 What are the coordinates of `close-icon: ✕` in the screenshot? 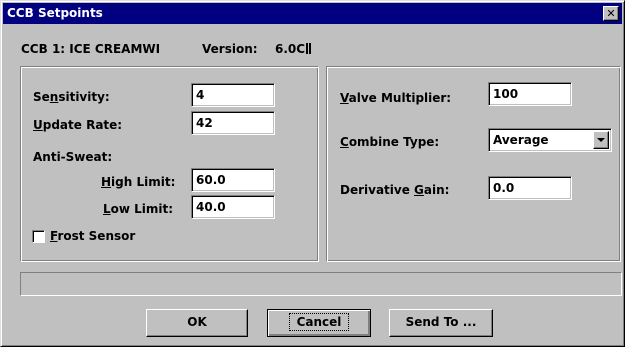 It's located at (611, 13).